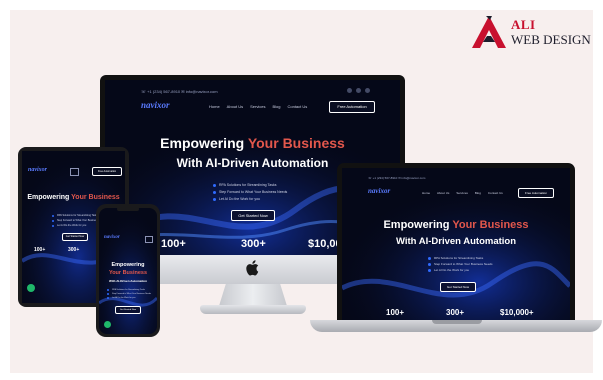 The height and width of the screenshot is (380, 603). I want to click on mobile-hero-line-a: Empowering, so click(128, 265).